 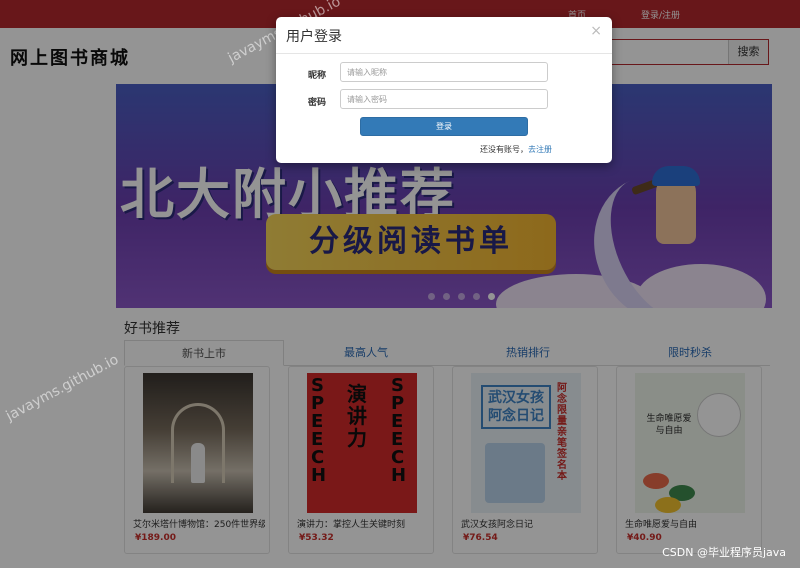 I want to click on register-hint: 还没有账号，去注册, so click(x=516, y=149).